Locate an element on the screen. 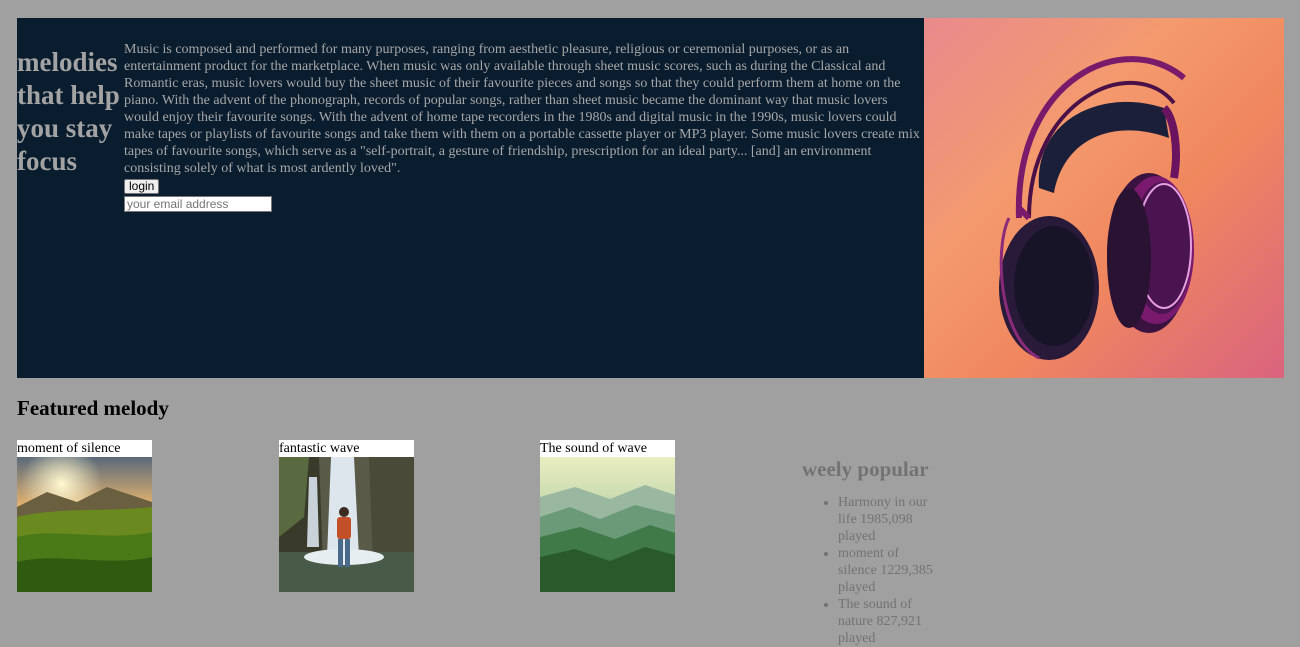 The height and width of the screenshot is (647, 1300). featured-card: fantastic wave is located at coordinates (346, 516).